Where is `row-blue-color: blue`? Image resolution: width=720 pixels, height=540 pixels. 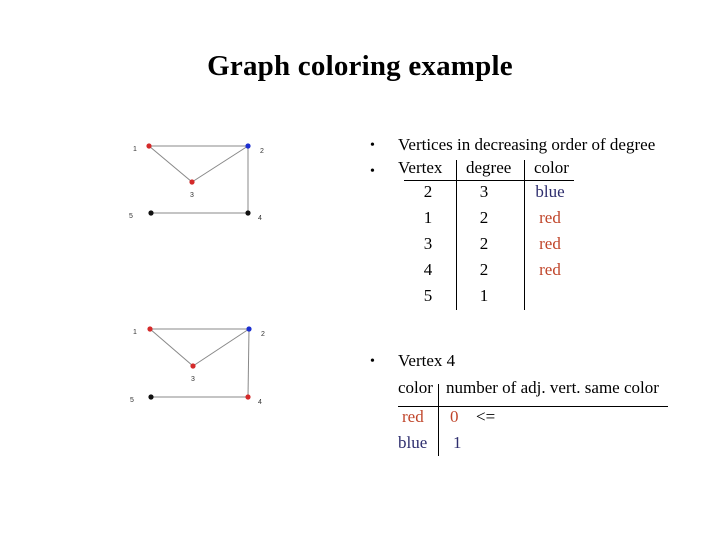
row-blue-color: blue is located at coordinates (413, 442).